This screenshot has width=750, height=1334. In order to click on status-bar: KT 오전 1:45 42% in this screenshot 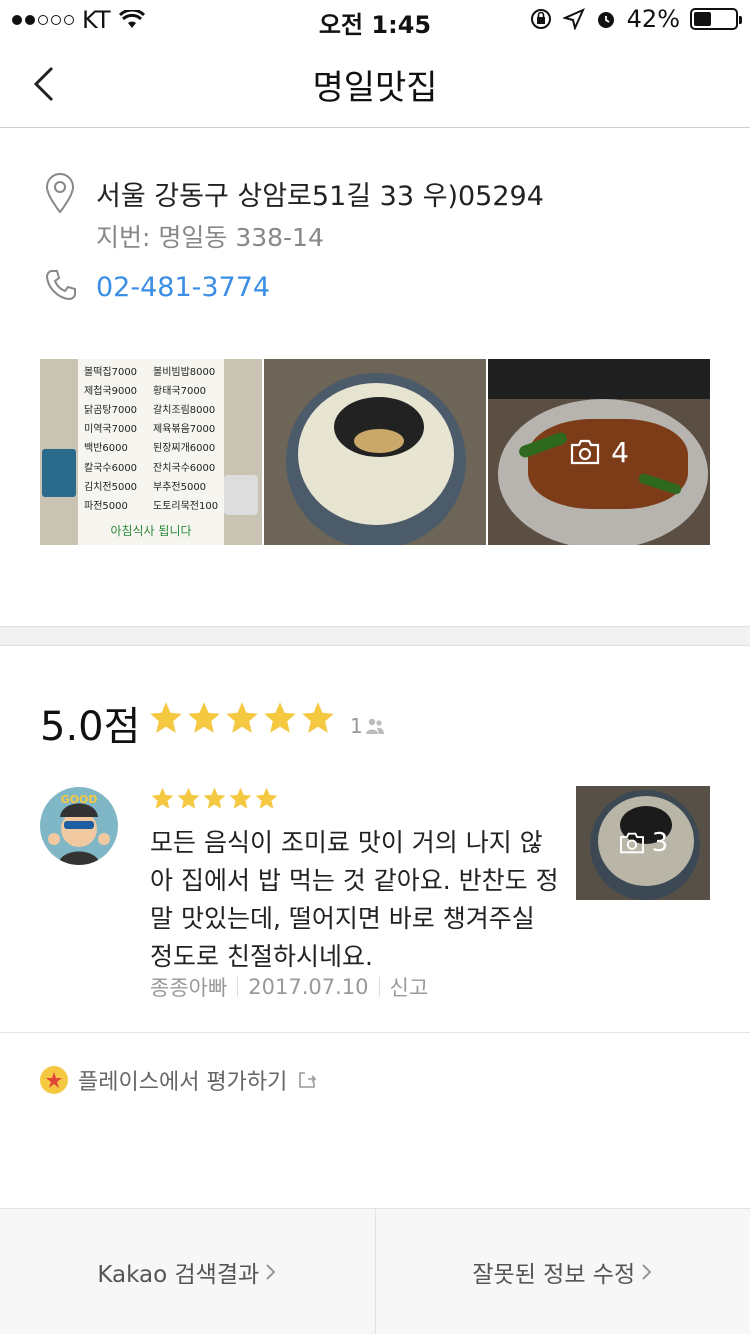, I will do `click(375, 20)`.